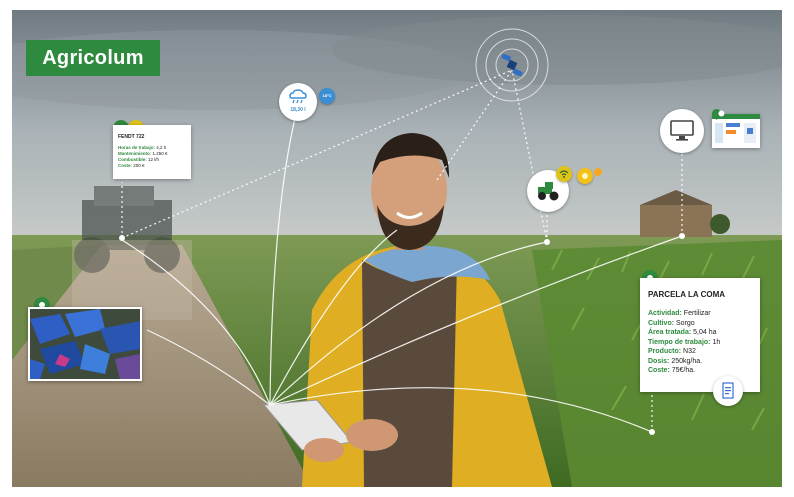  Describe the element at coordinates (661, 323) in the screenshot. I see `row-key: Cultivo:` at that location.